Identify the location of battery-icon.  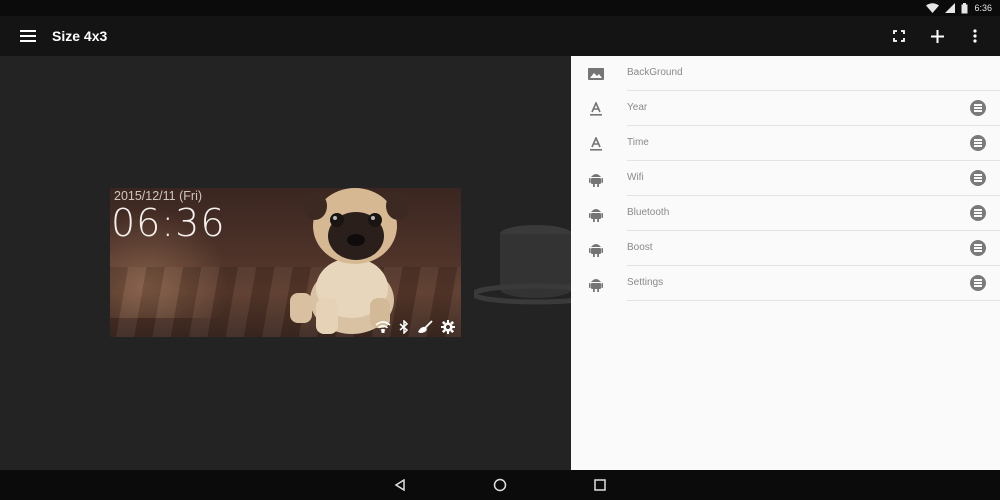
(964, 7).